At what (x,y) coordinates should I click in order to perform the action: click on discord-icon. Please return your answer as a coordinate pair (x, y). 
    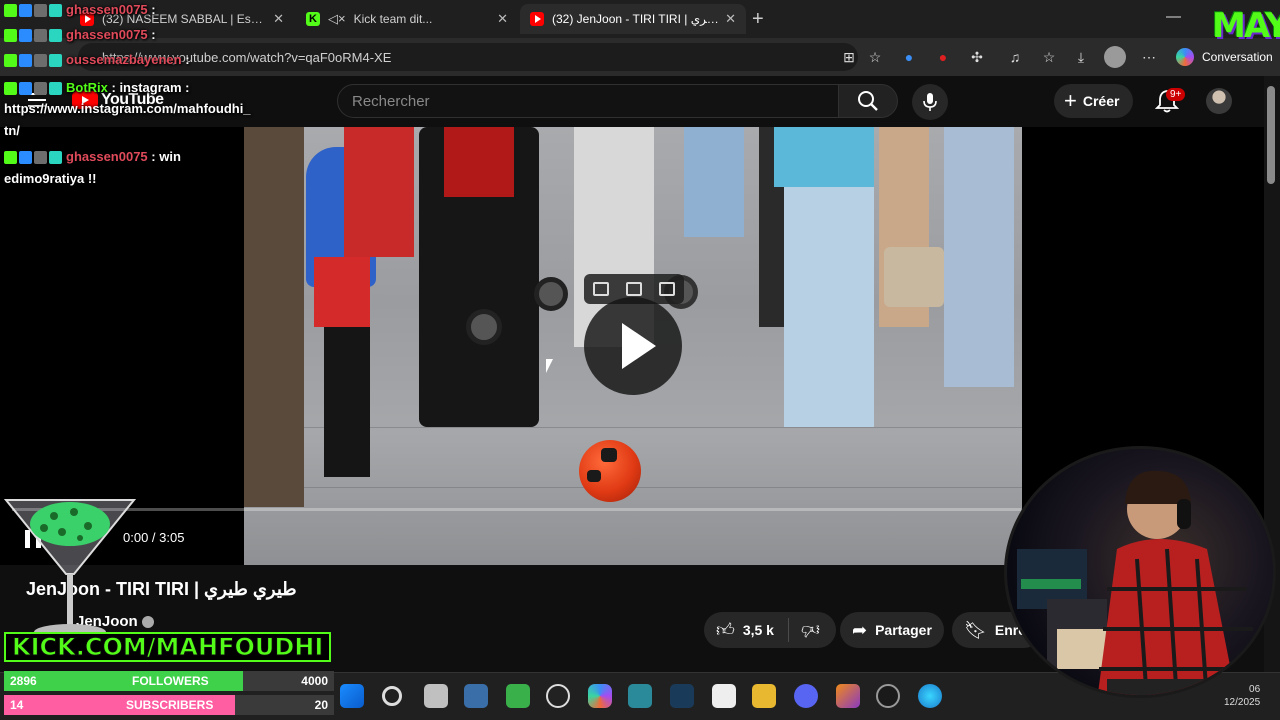
    Looking at the image, I should click on (806, 696).